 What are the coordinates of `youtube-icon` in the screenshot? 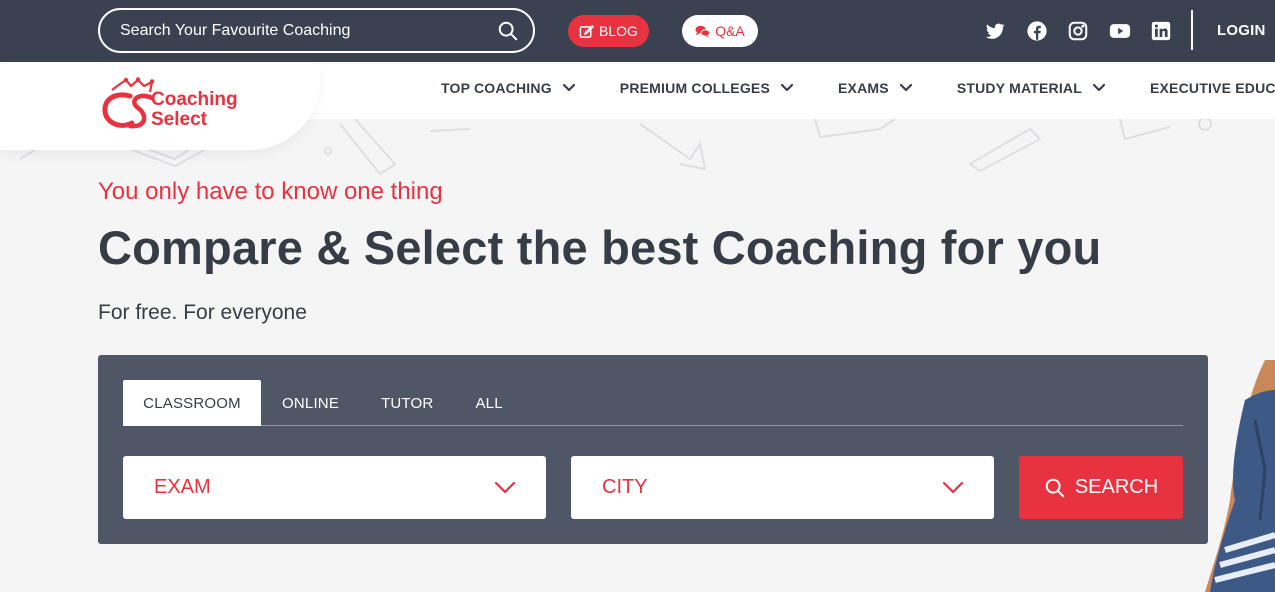 It's located at (1120, 31).